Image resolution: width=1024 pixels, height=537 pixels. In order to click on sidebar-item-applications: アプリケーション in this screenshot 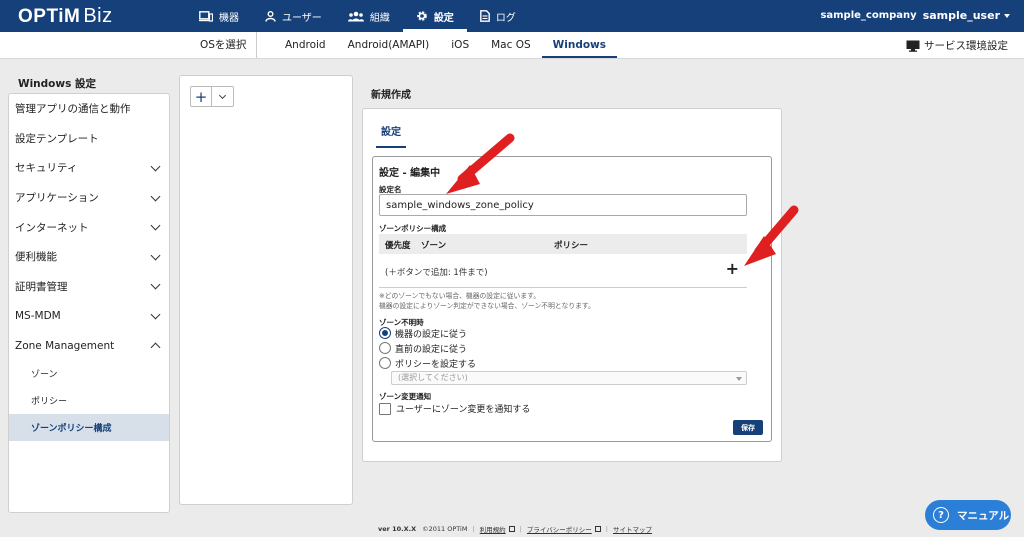, I will do `click(89, 198)`.